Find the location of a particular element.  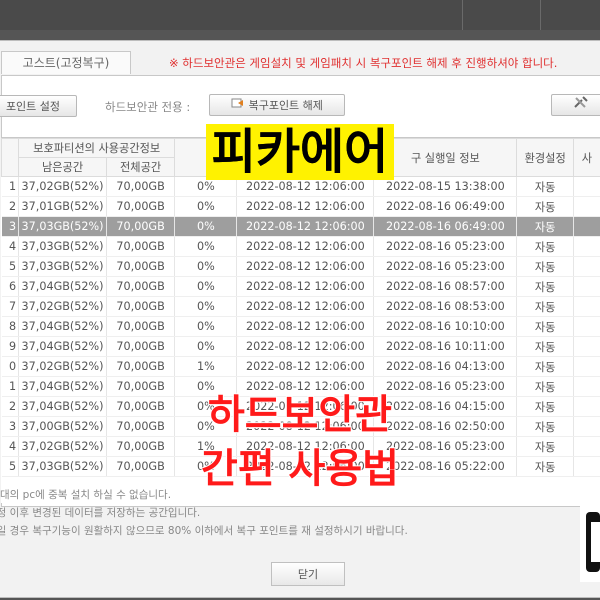

run-date: 2022-08-16 10:10:00 is located at coordinates (445, 326).